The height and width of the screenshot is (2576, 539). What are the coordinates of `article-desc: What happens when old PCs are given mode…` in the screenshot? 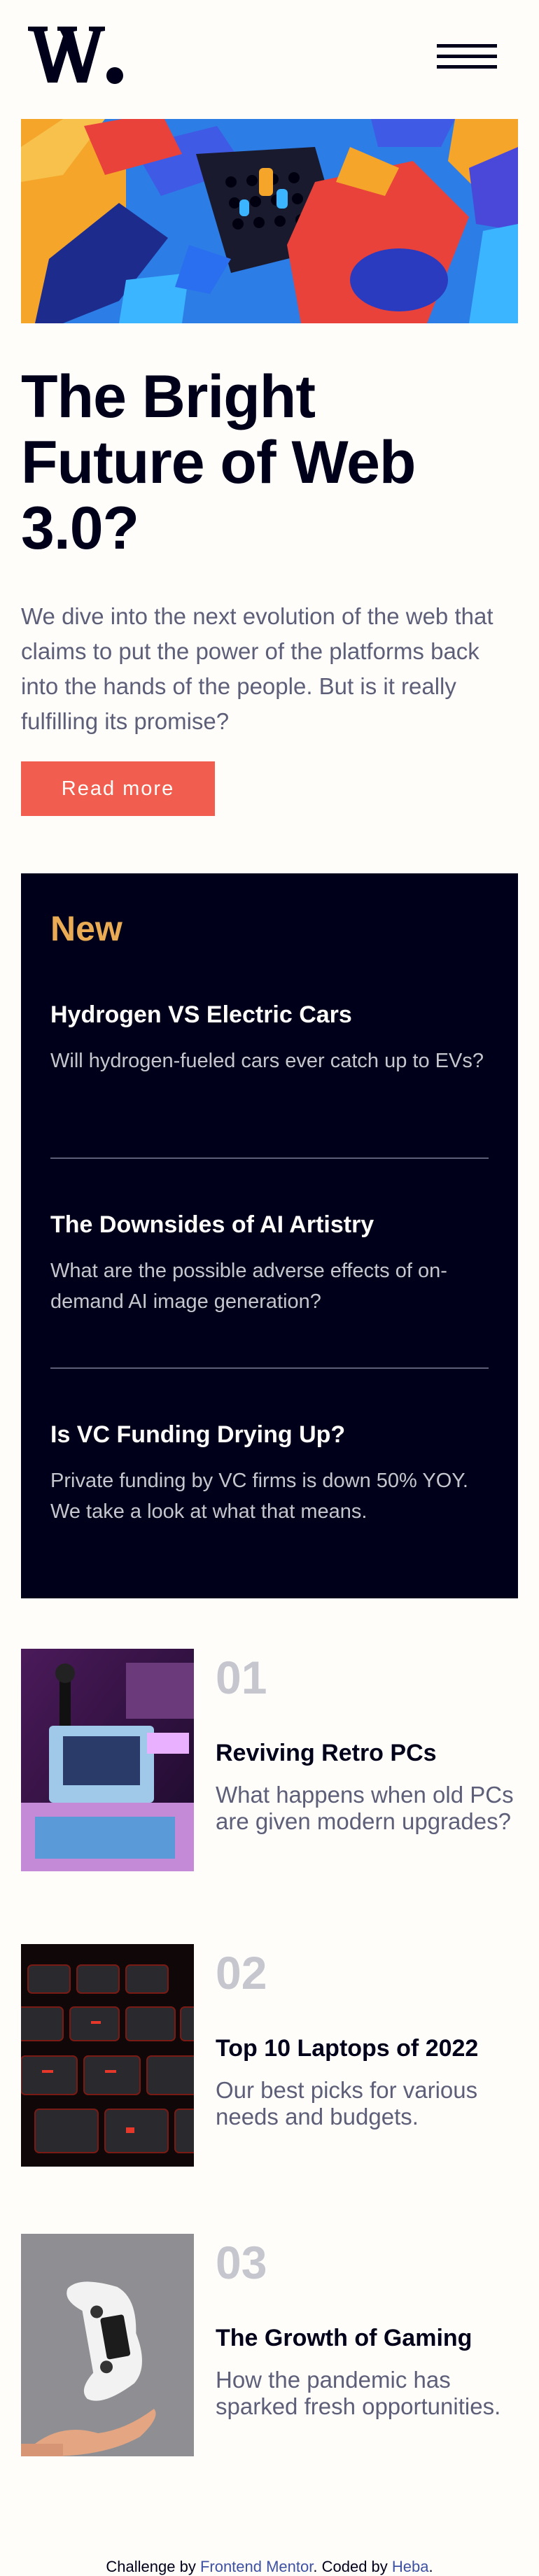 It's located at (365, 1808).